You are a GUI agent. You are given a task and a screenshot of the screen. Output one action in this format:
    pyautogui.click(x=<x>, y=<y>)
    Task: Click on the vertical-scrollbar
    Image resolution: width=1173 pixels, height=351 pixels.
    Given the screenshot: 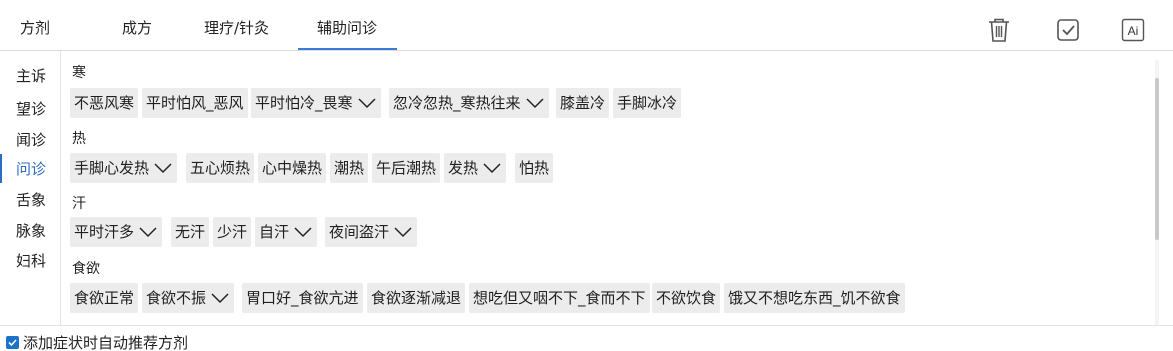 What is the action you would take?
    pyautogui.click(x=1157, y=192)
    